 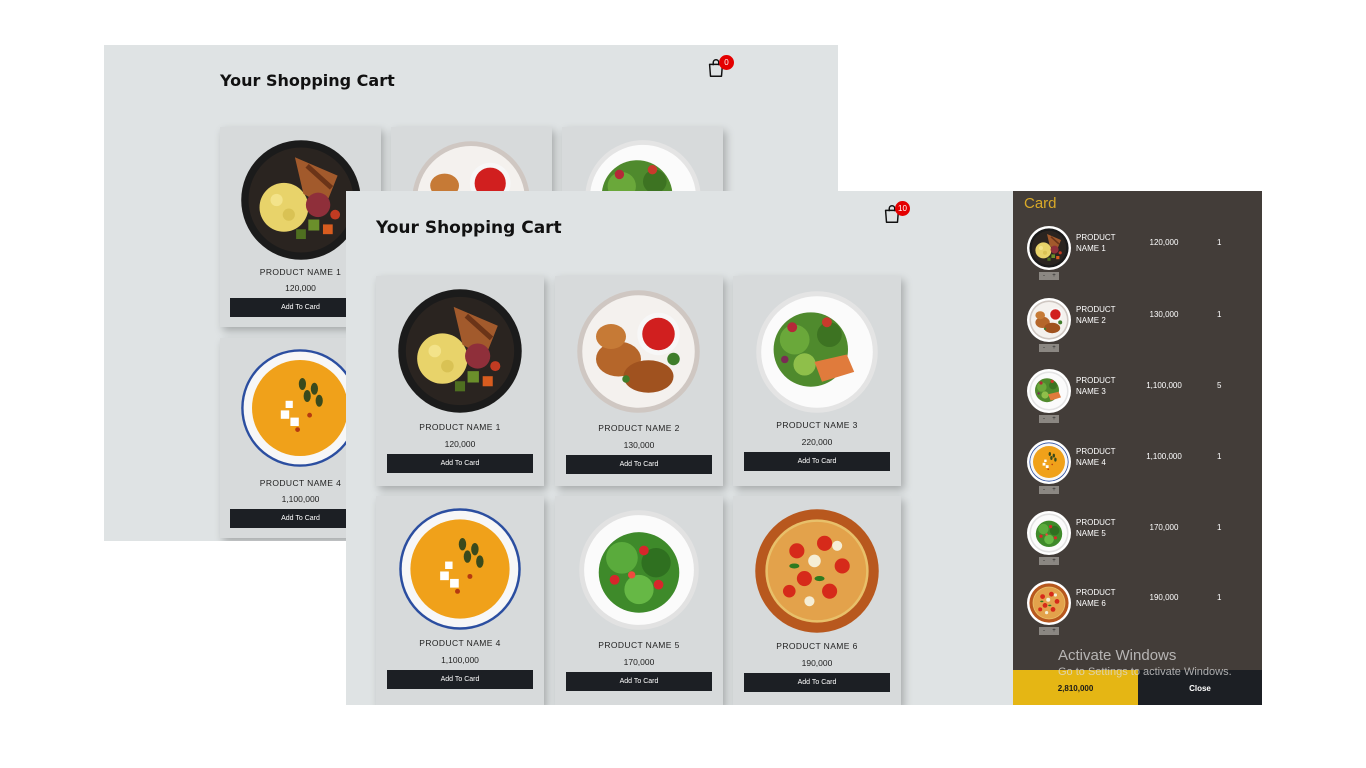 I want to click on cart-item-name: PRODUCT NAME 4, so click(x=1096, y=457).